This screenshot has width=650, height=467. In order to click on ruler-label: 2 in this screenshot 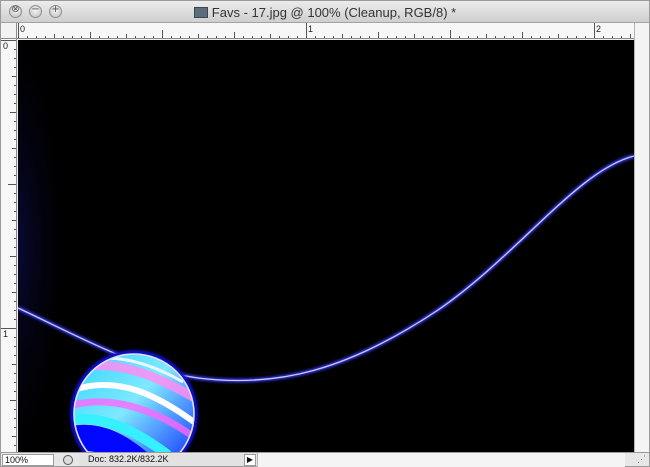, I will do `click(599, 29)`.